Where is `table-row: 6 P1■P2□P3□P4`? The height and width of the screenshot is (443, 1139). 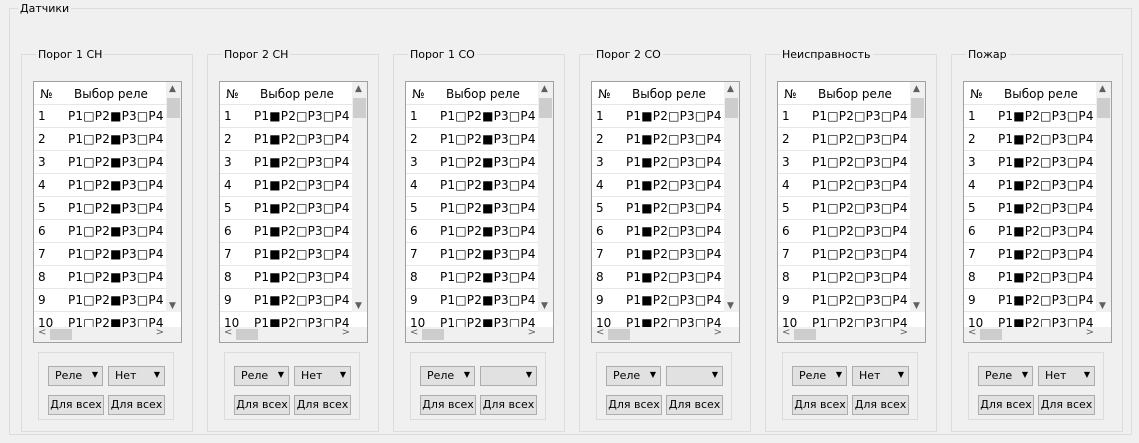
table-row: 6 P1■P2□P3□P4 is located at coordinates (1031, 230).